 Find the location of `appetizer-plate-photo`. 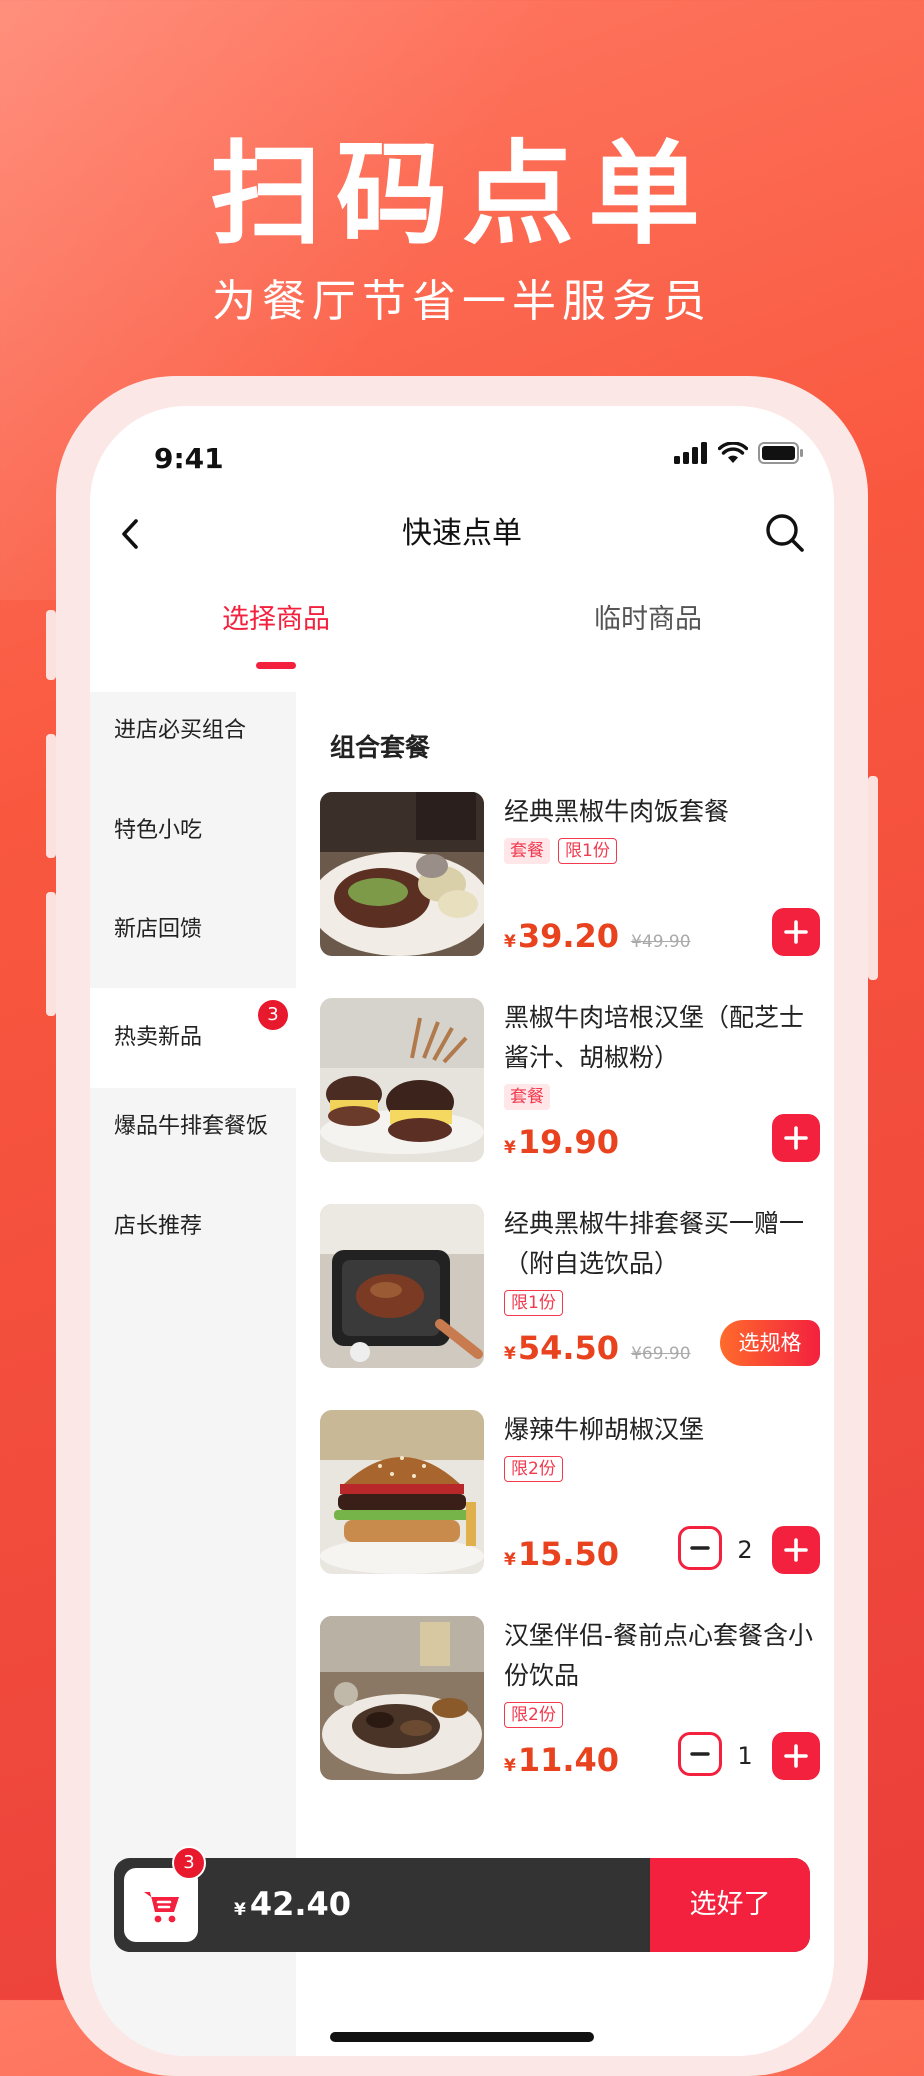

appetizer-plate-photo is located at coordinates (402, 1698).